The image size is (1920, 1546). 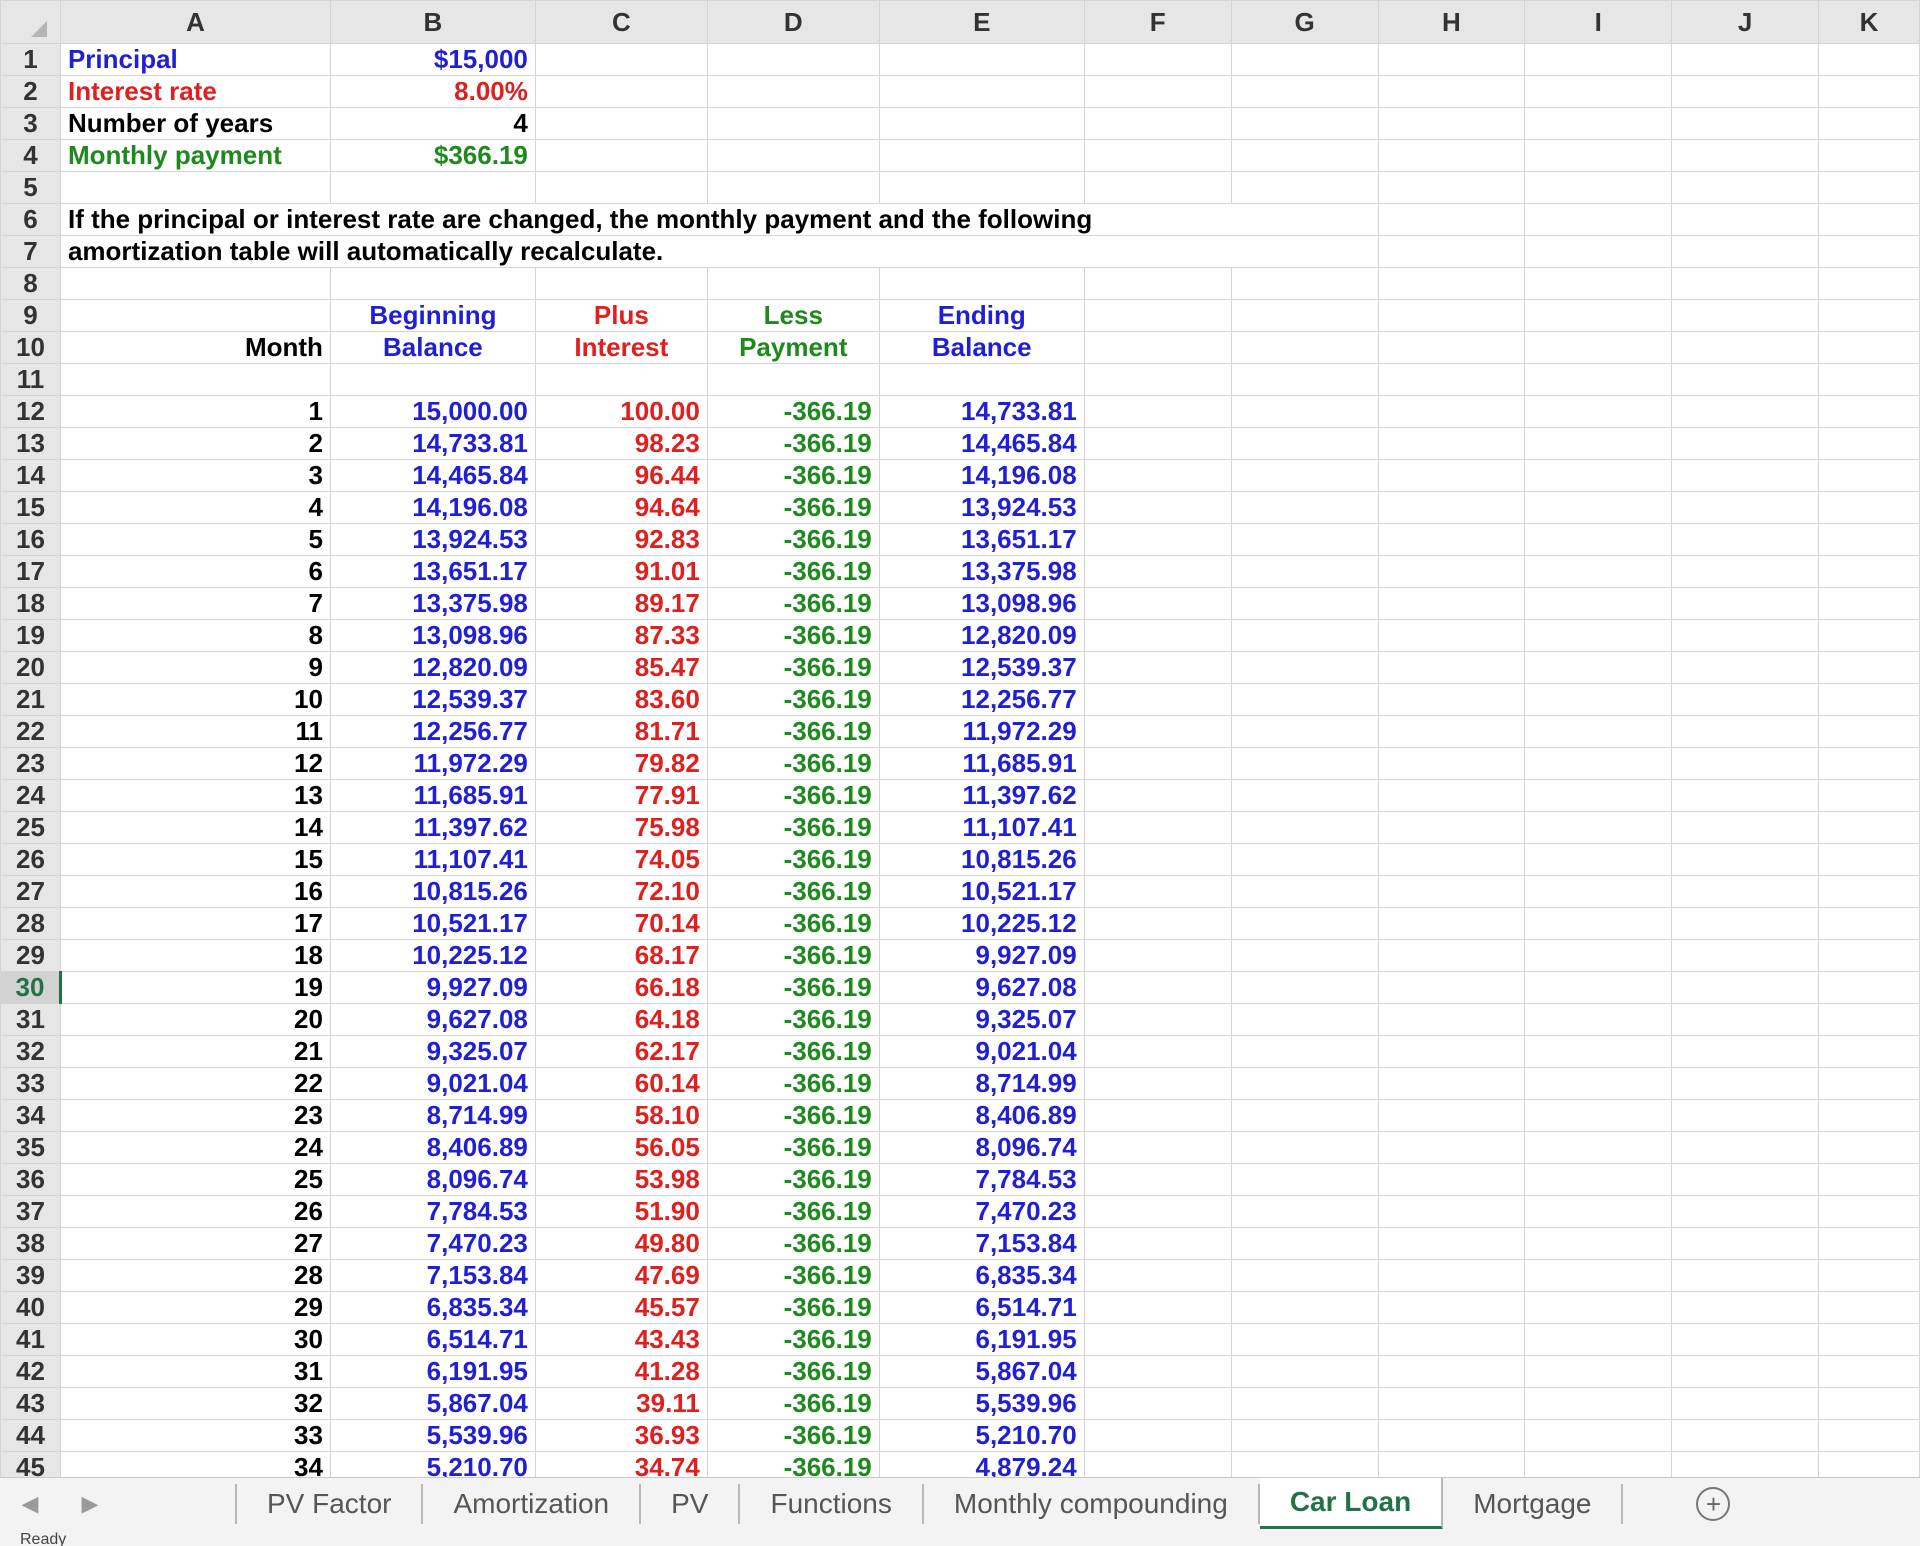 I want to click on ending-balance-cell: 4,879.24, so click(x=981, y=1464).